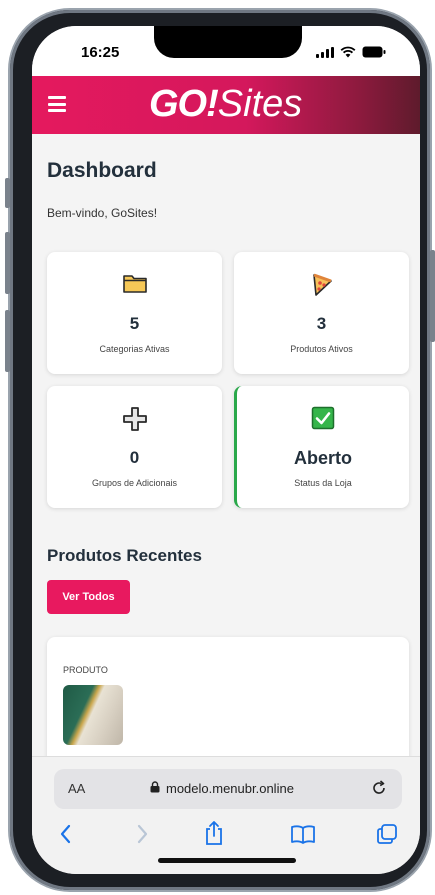  Describe the element at coordinates (143, 836) in the screenshot. I see `forward-chevron-icon` at that location.